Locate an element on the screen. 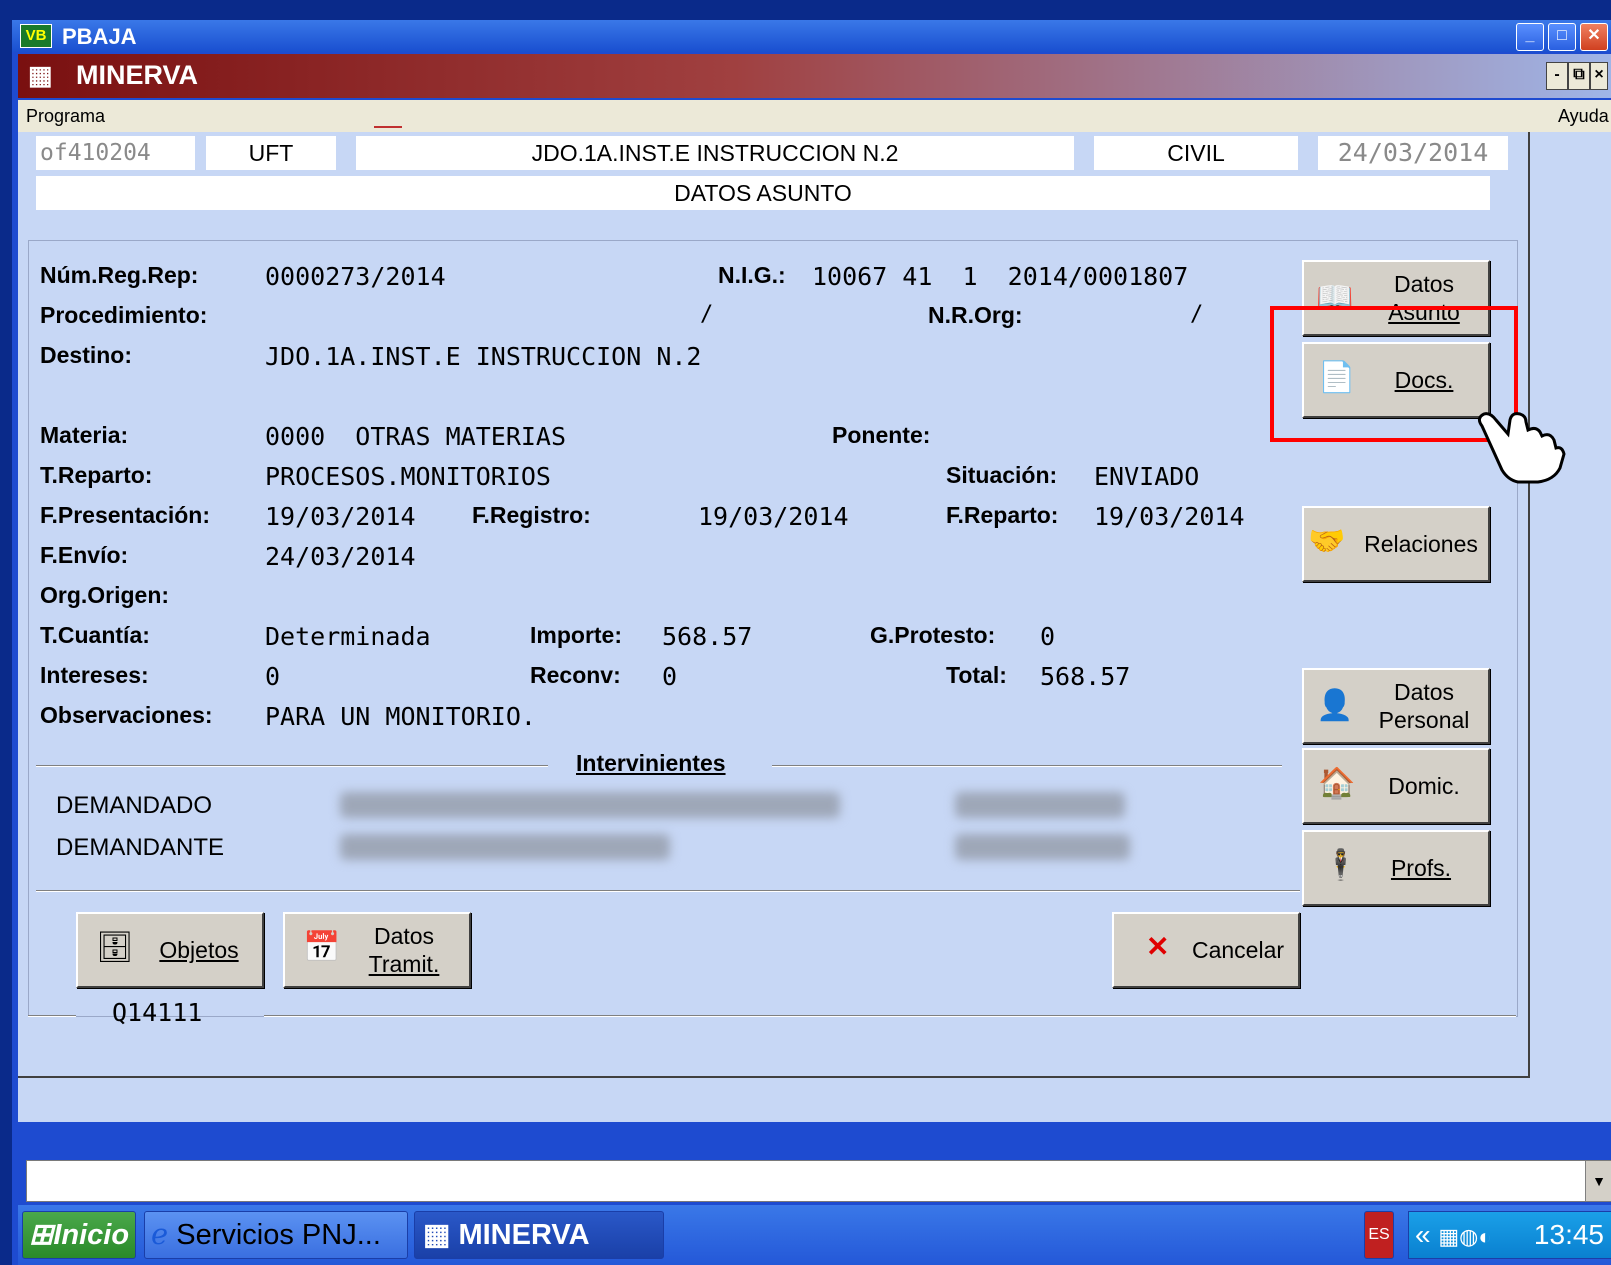 The height and width of the screenshot is (1265, 1611). relaciones-button: 🤝 Relaciones is located at coordinates (1396, 544).